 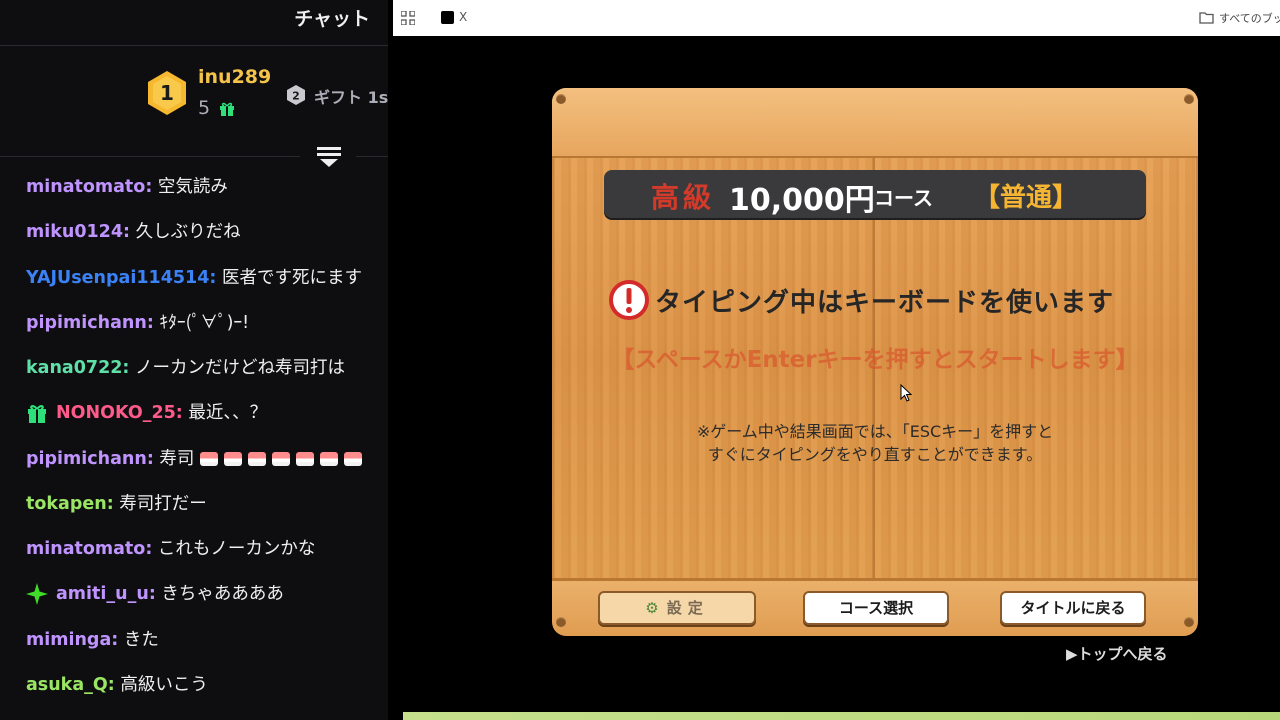 What do you see at coordinates (185, 232) in the screenshot?
I see `chat-text: 久しぶりだね` at bounding box center [185, 232].